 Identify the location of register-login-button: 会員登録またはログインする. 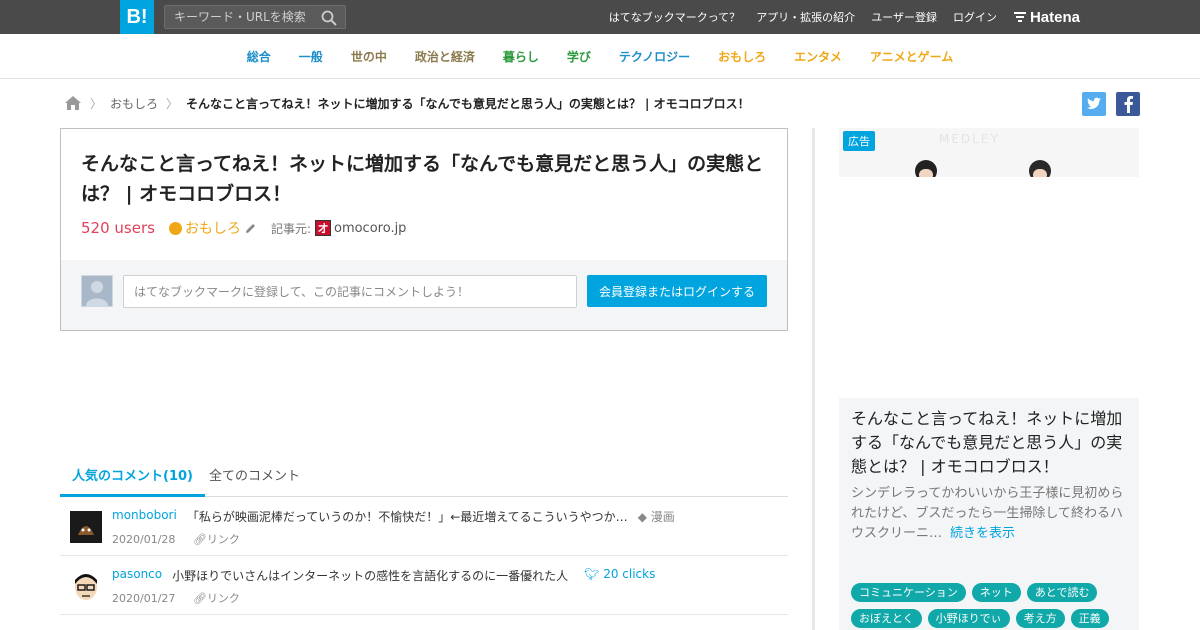
(677, 291).